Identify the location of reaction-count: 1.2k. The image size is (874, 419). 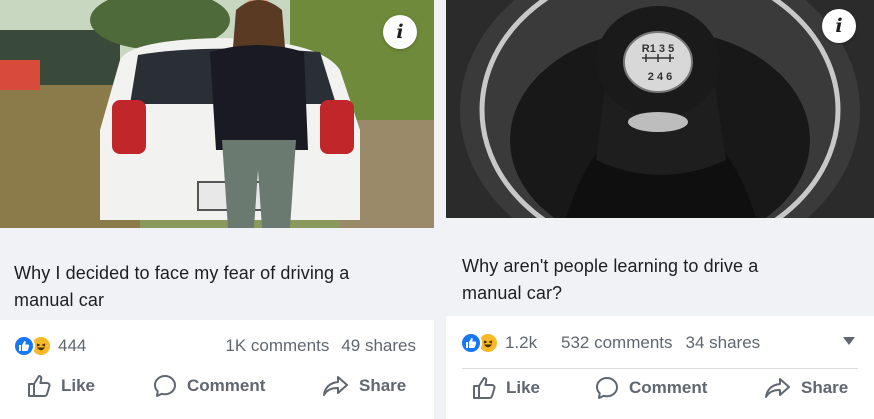
(521, 342).